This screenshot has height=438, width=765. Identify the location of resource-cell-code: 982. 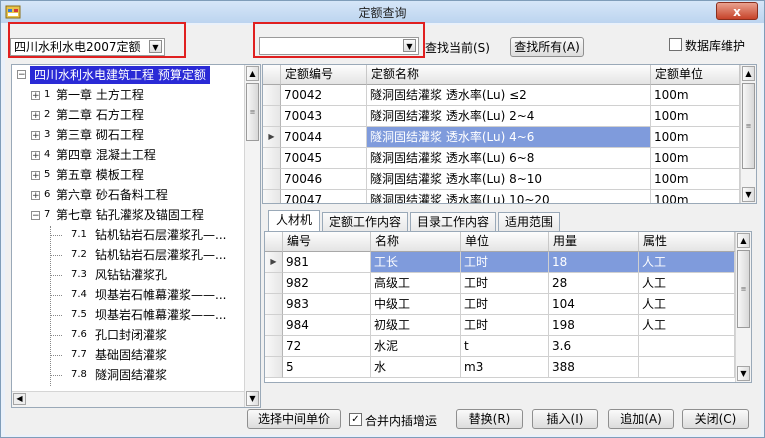
(327, 283).